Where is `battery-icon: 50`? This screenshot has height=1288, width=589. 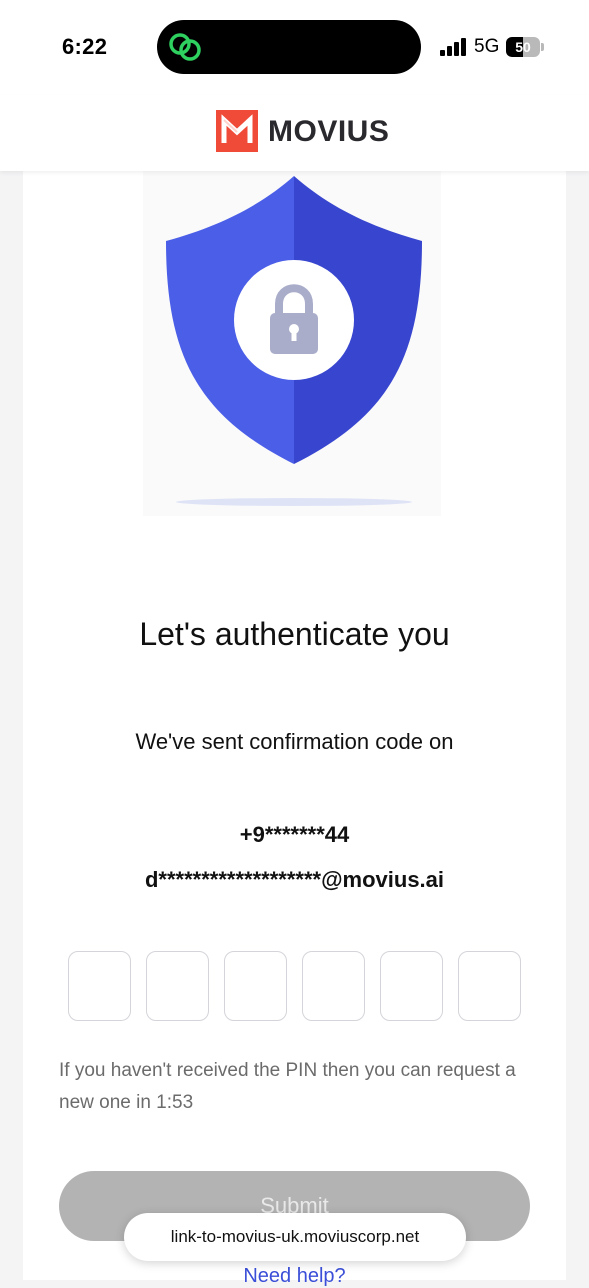 battery-icon: 50 is located at coordinates (523, 47).